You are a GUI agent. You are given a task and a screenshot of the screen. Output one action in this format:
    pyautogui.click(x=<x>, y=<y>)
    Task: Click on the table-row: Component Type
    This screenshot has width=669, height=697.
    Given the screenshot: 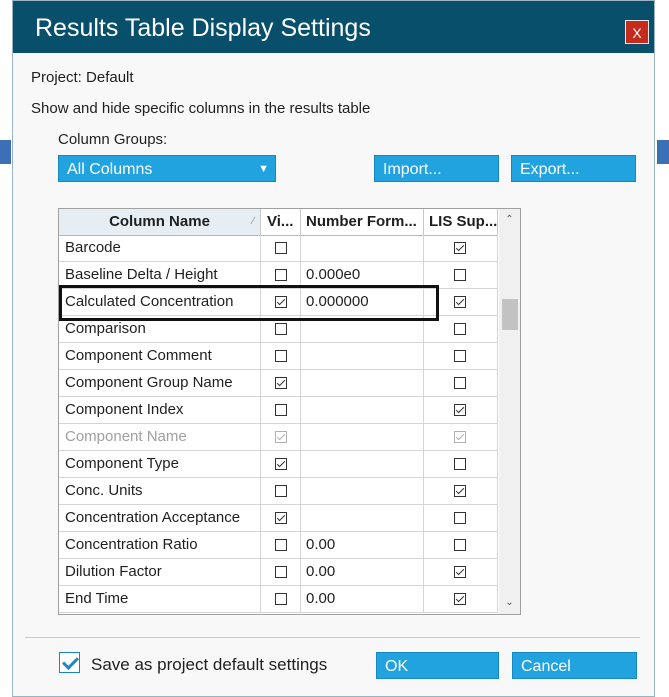 What is the action you would take?
    pyautogui.click(x=278, y=464)
    